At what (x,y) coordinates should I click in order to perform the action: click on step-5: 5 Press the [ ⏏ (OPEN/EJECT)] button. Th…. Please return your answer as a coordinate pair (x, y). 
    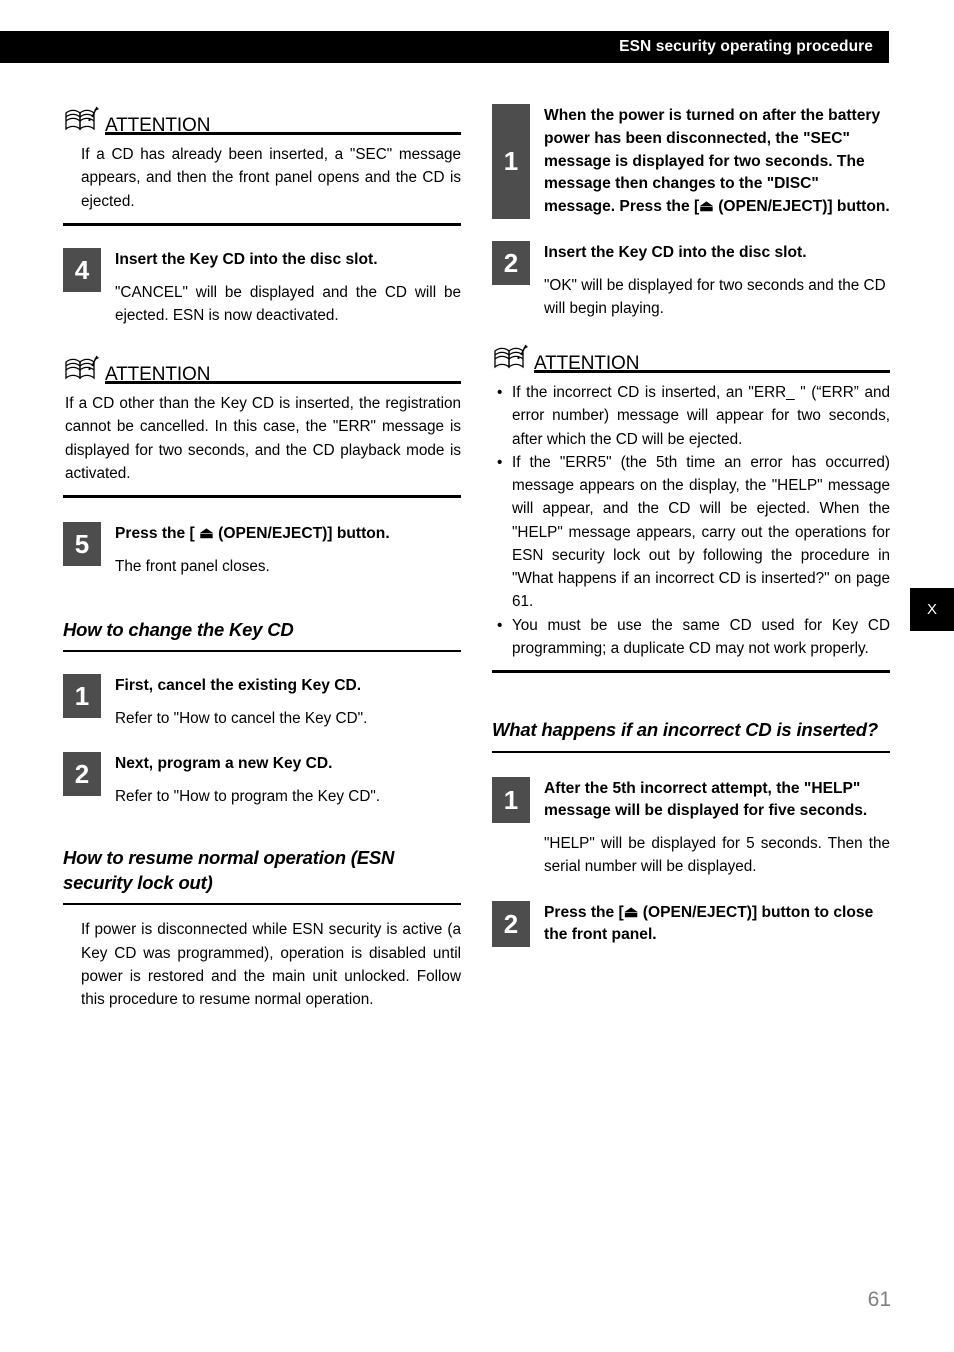
    Looking at the image, I should click on (262, 550).